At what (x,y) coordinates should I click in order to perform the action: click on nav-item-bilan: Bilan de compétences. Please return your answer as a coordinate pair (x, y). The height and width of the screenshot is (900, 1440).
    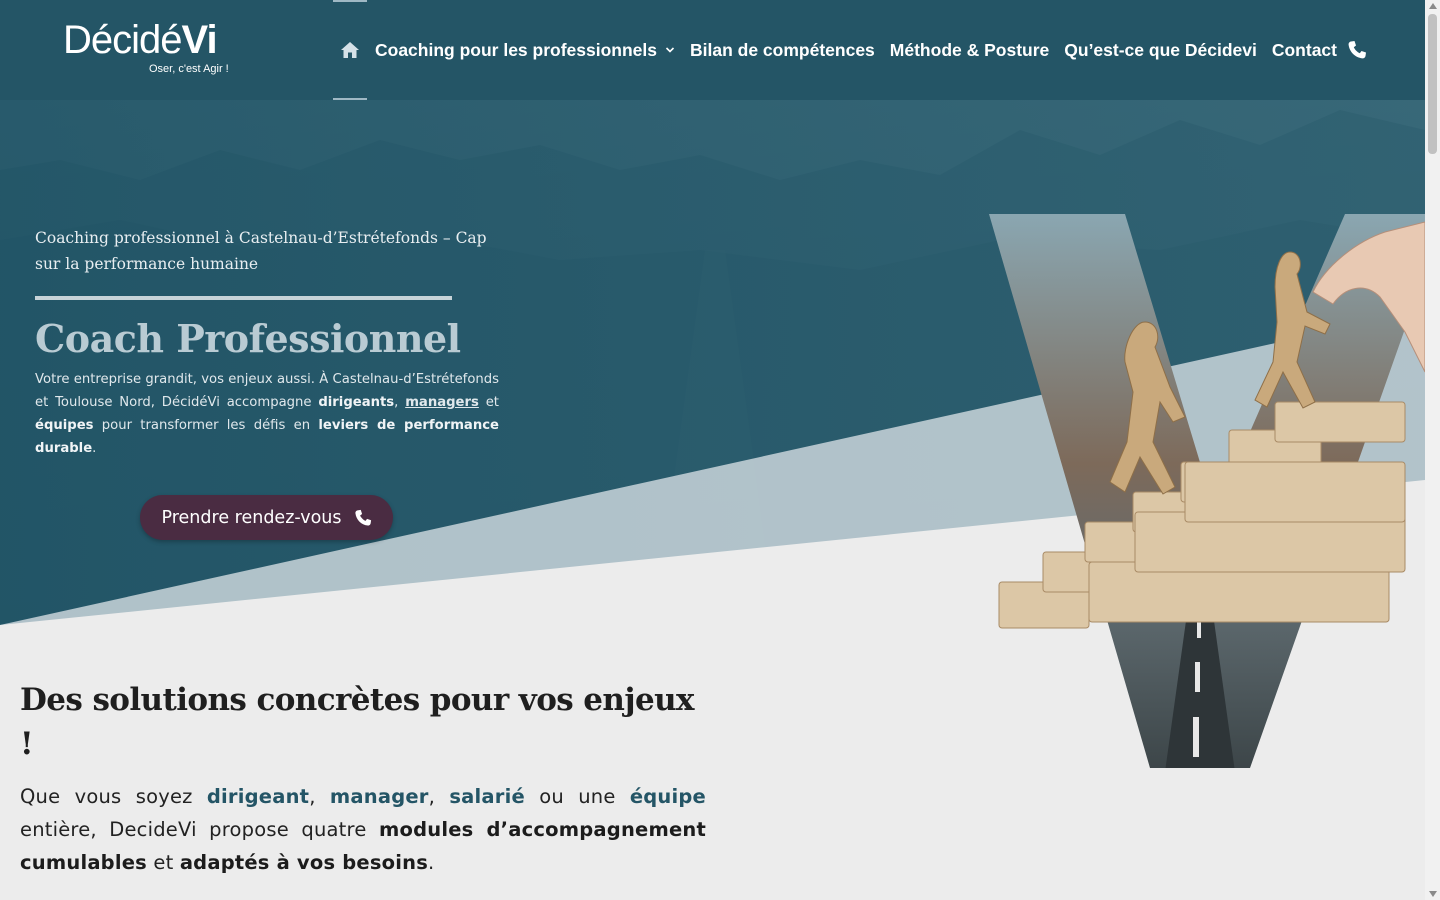
    Looking at the image, I should click on (782, 50).